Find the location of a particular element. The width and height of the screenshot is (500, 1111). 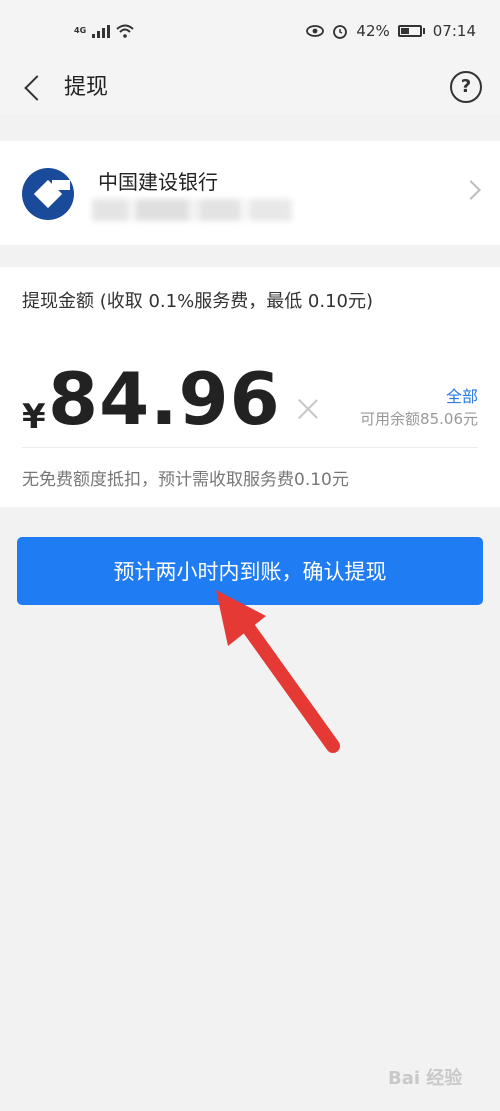

question-circle-icon: ? is located at coordinates (466, 87).